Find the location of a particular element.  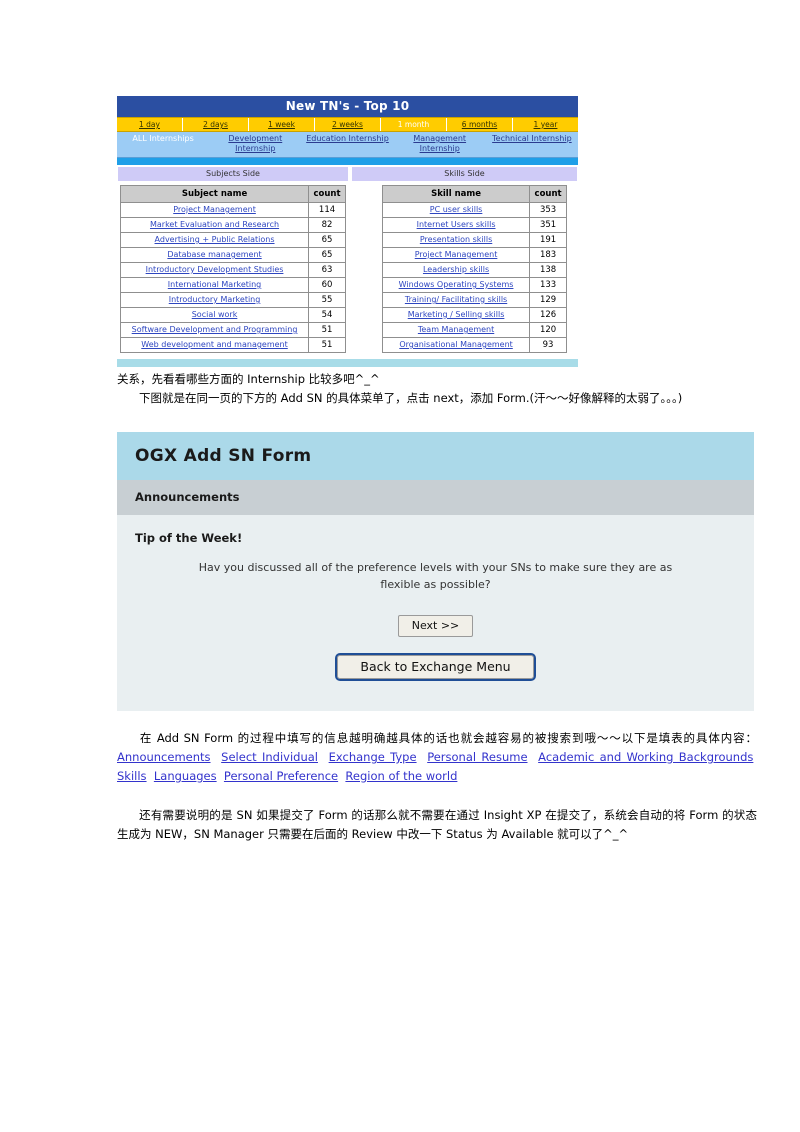

row-name-link: Windows Operating Systems is located at coordinates (456, 284).